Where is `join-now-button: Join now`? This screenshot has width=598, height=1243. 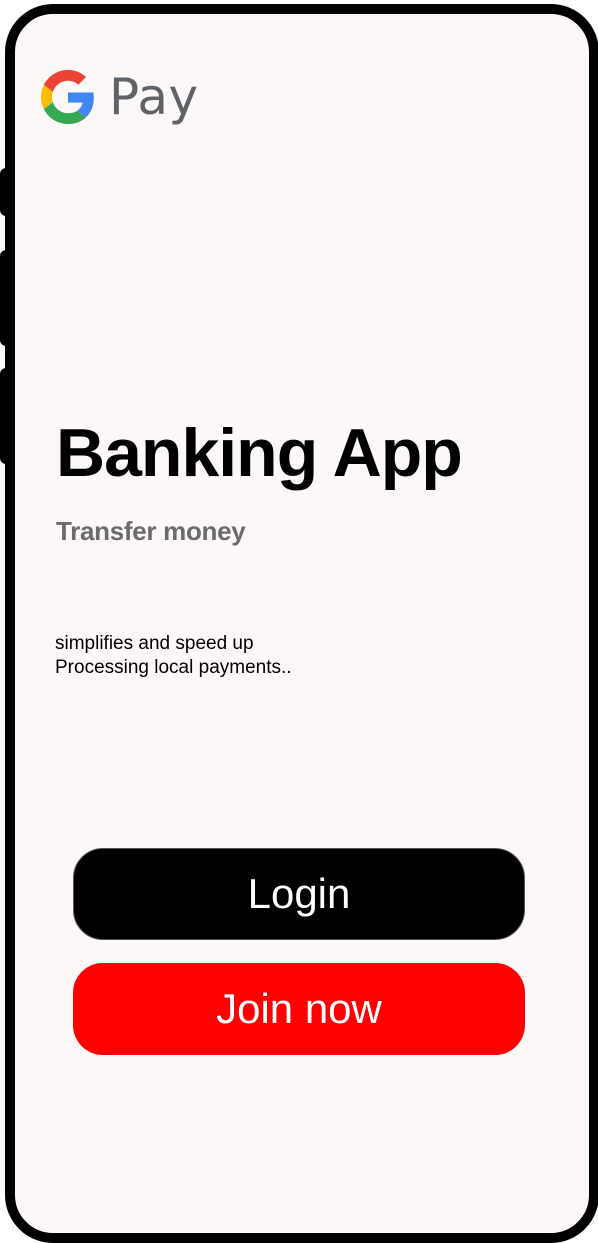
join-now-button: Join now is located at coordinates (299, 1009).